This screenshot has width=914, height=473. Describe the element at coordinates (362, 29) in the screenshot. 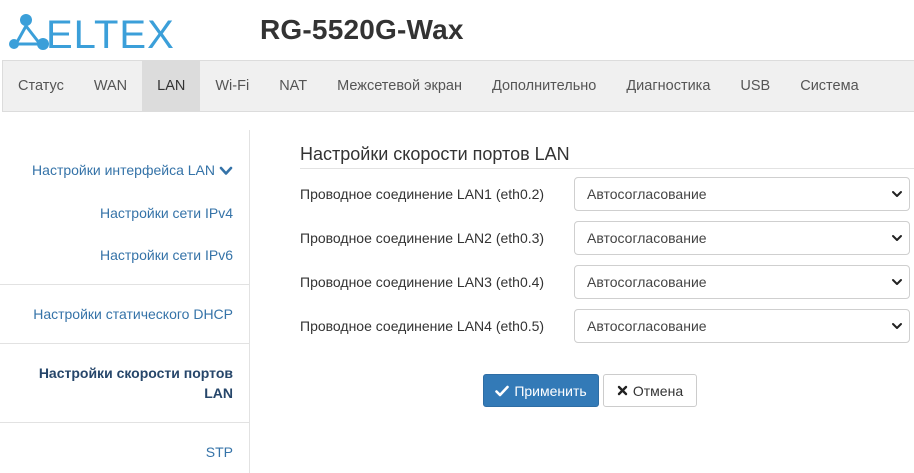

I see `device-title: RG-5520G-Wax` at that location.